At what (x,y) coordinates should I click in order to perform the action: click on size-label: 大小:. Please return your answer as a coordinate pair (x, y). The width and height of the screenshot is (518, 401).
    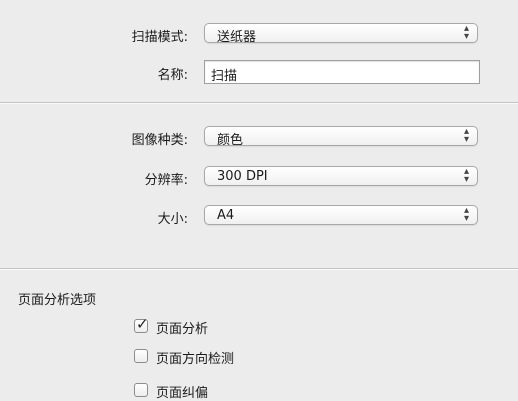
    Looking at the image, I should click on (172, 219).